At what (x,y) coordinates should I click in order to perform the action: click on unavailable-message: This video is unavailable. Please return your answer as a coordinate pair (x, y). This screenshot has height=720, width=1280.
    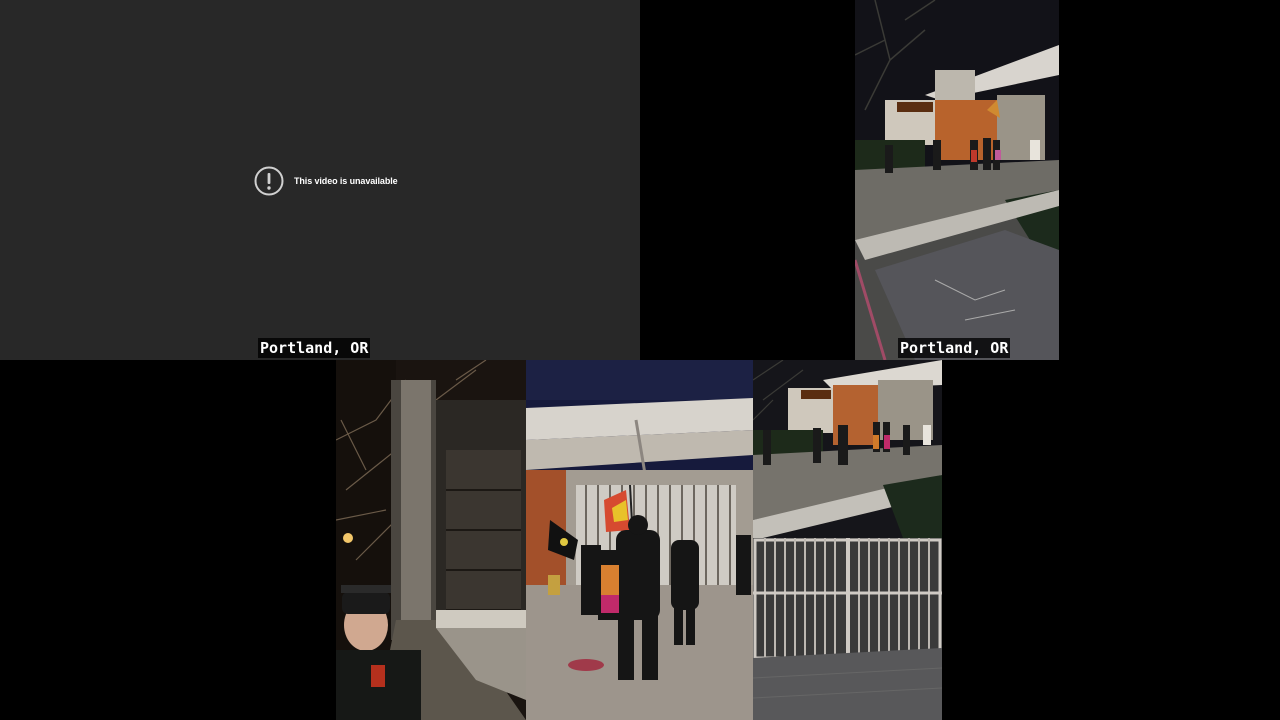
    Looking at the image, I should click on (346, 181).